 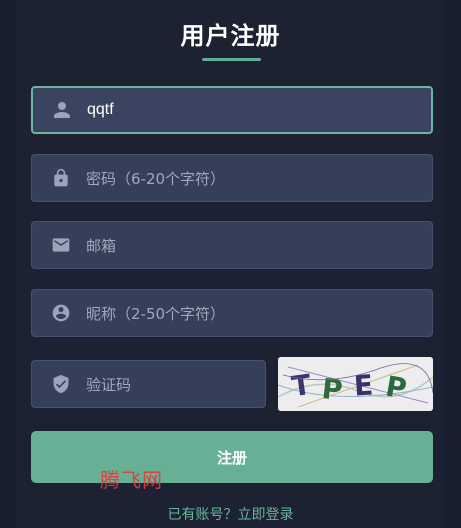 I want to click on username-field: qqtf, so click(x=232, y=110).